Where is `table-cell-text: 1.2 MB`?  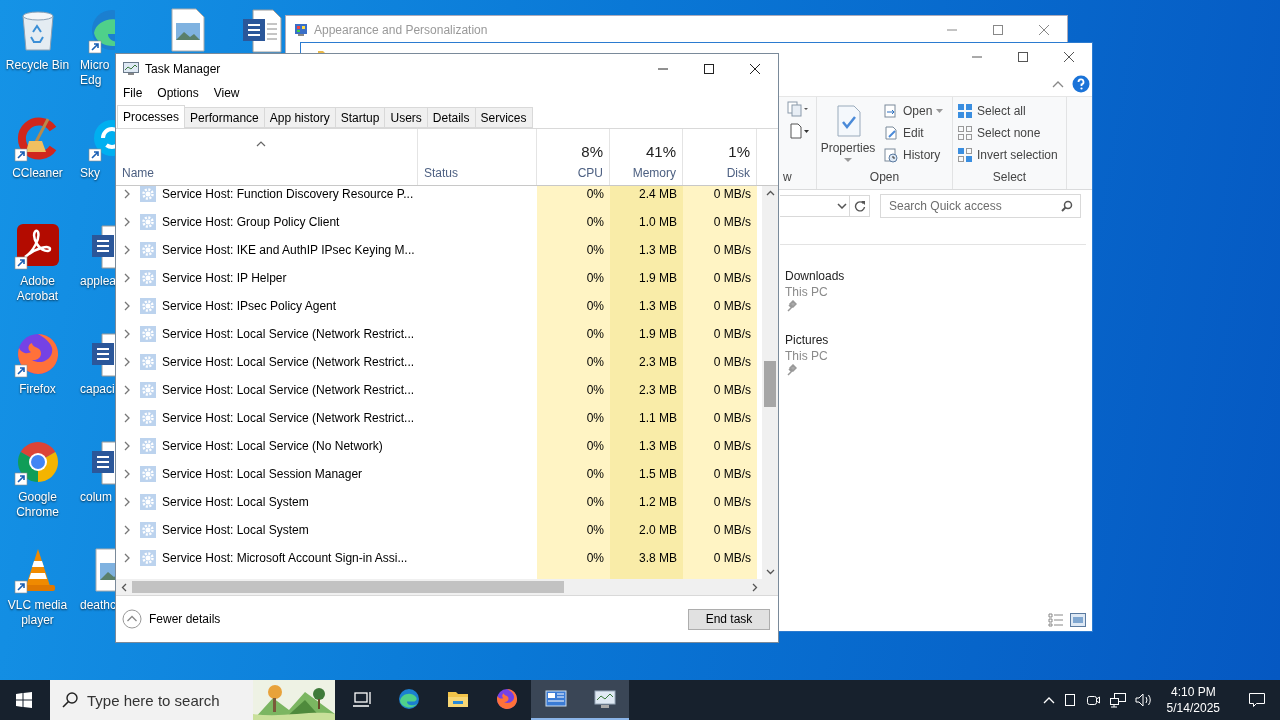
table-cell-text: 1.2 MB is located at coordinates (658, 502).